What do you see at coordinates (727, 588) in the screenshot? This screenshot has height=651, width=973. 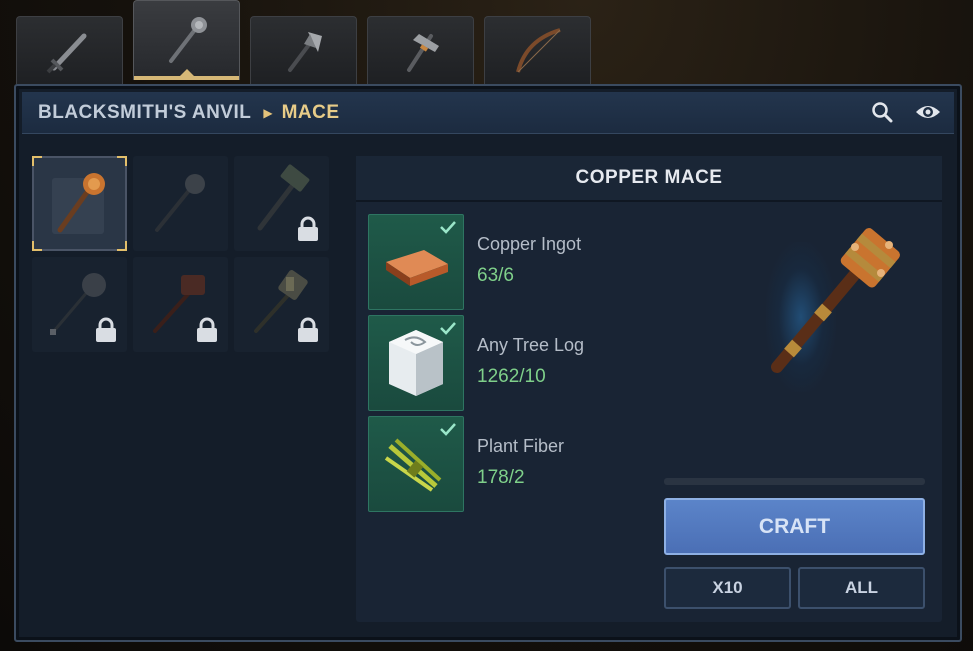 I see `craft-x10-button: X10` at bounding box center [727, 588].